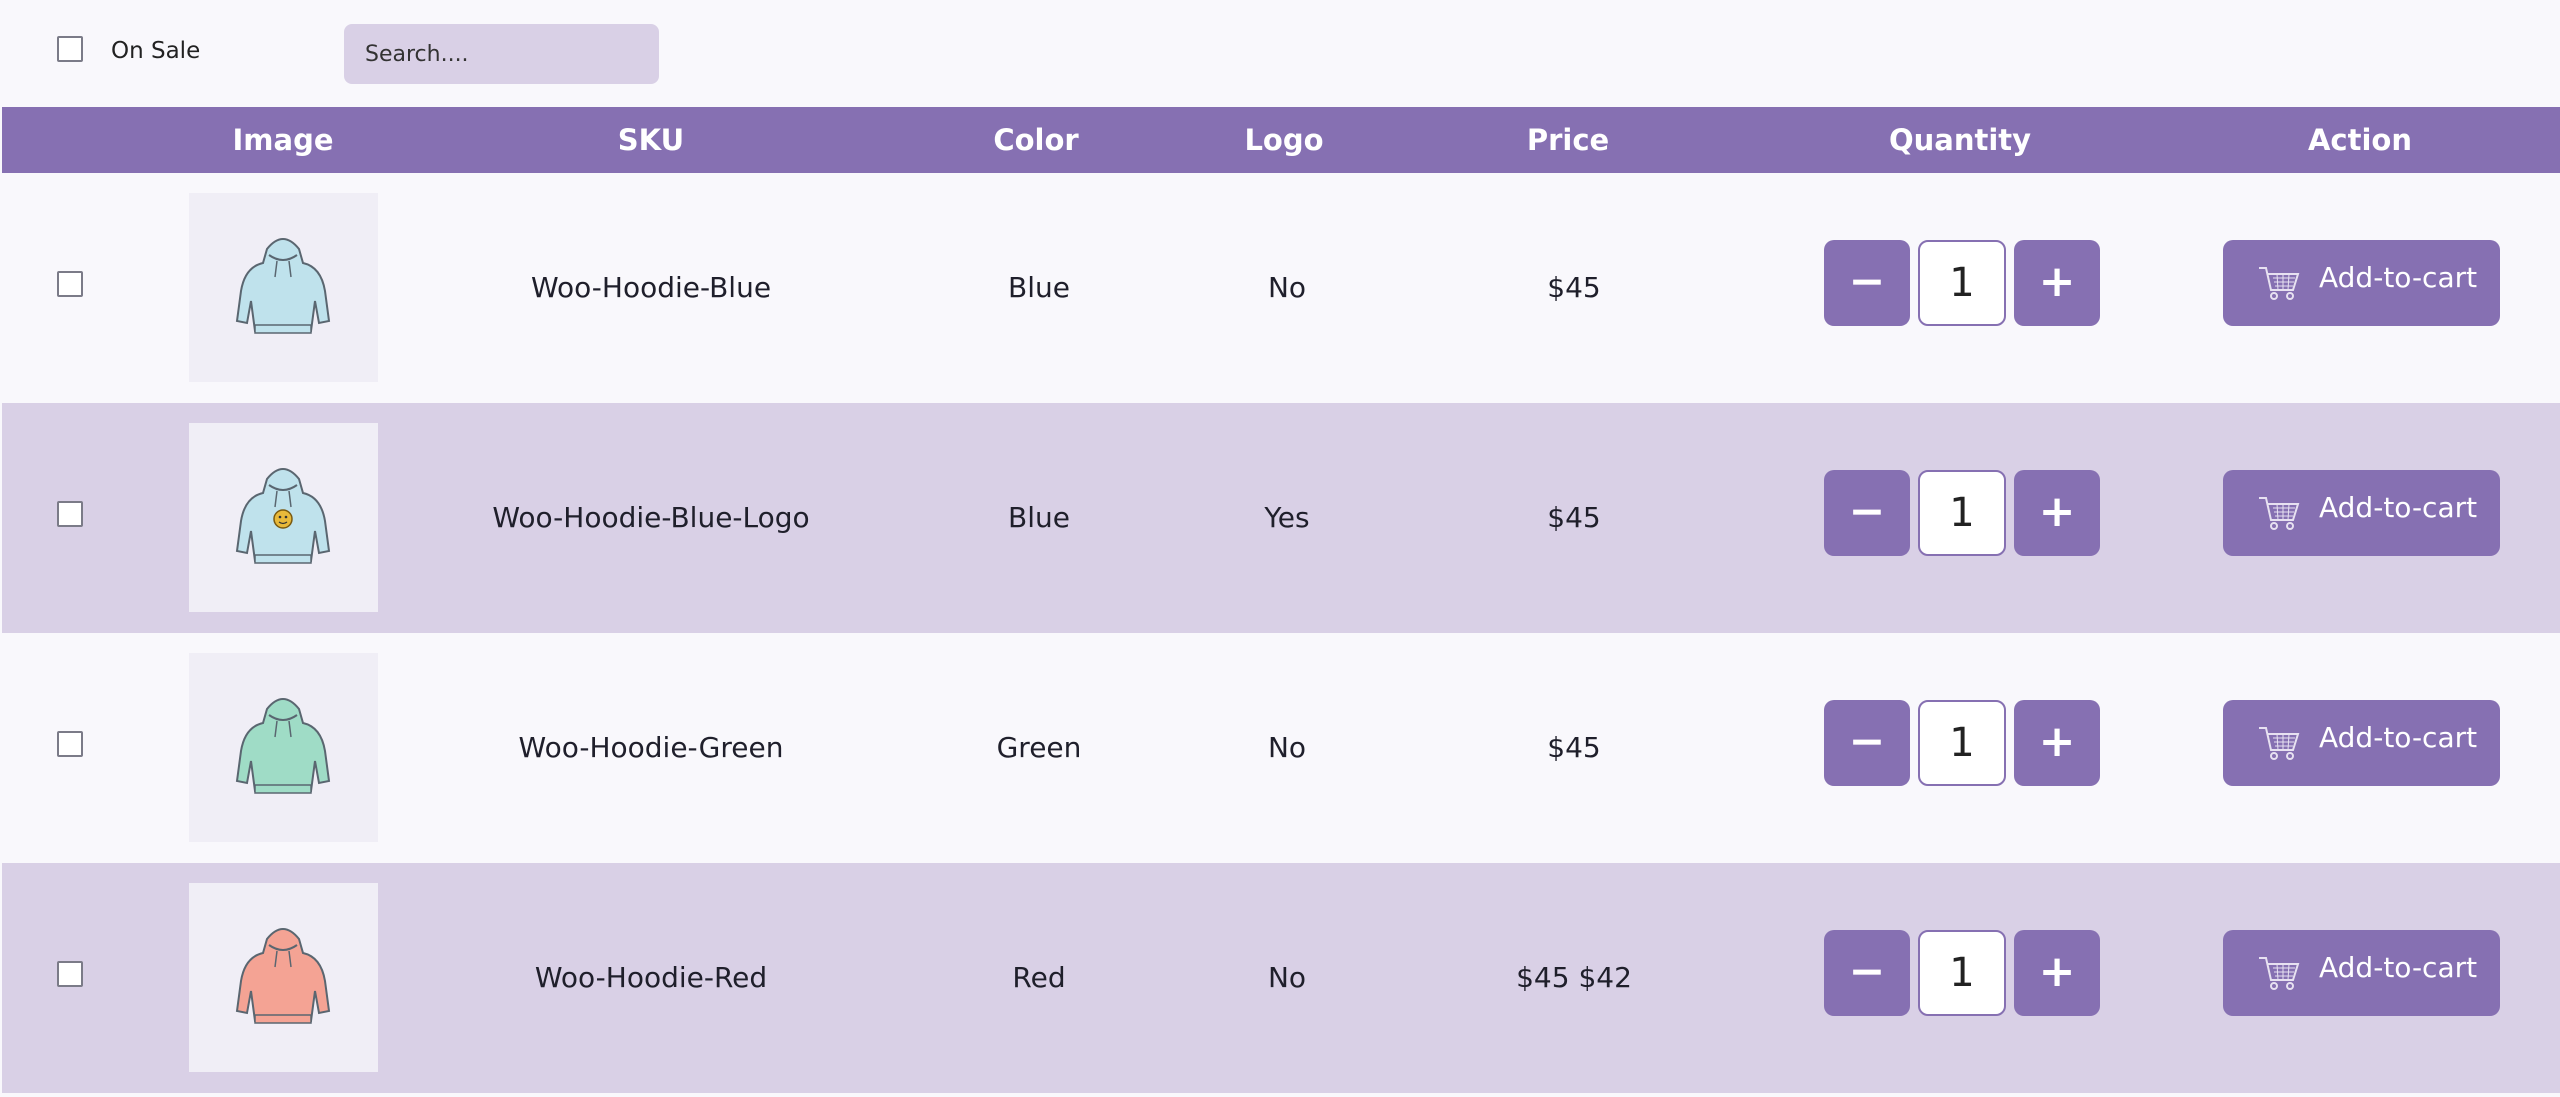 Image resolution: width=2560 pixels, height=1097 pixels. Describe the element at coordinates (651, 287) in the screenshot. I see `sku-cell: Woo-Hoodie-Blue` at that location.